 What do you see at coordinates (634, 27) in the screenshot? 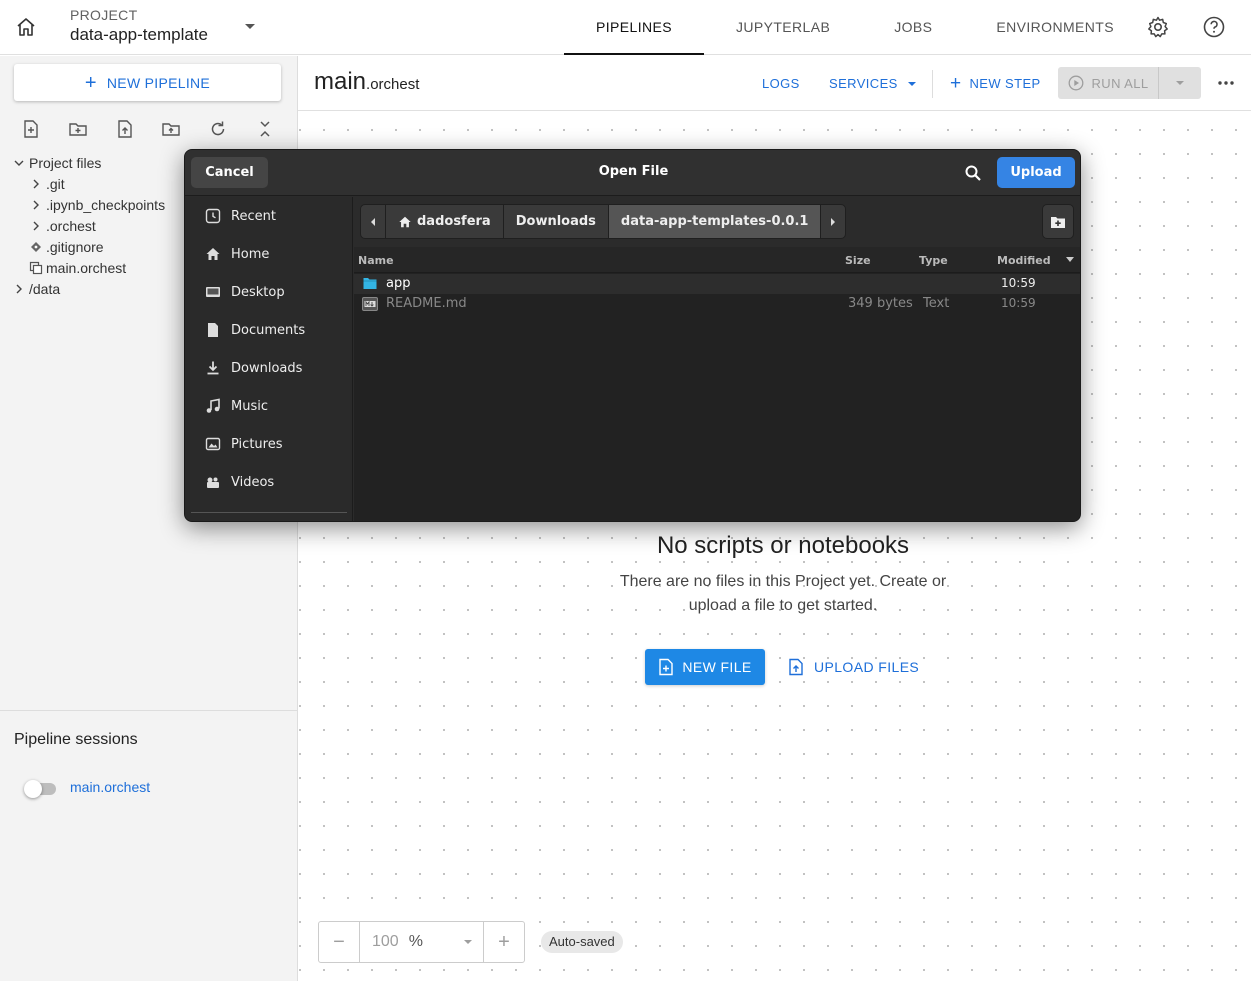
I see `tab-pipelines: PIPELINES` at bounding box center [634, 27].